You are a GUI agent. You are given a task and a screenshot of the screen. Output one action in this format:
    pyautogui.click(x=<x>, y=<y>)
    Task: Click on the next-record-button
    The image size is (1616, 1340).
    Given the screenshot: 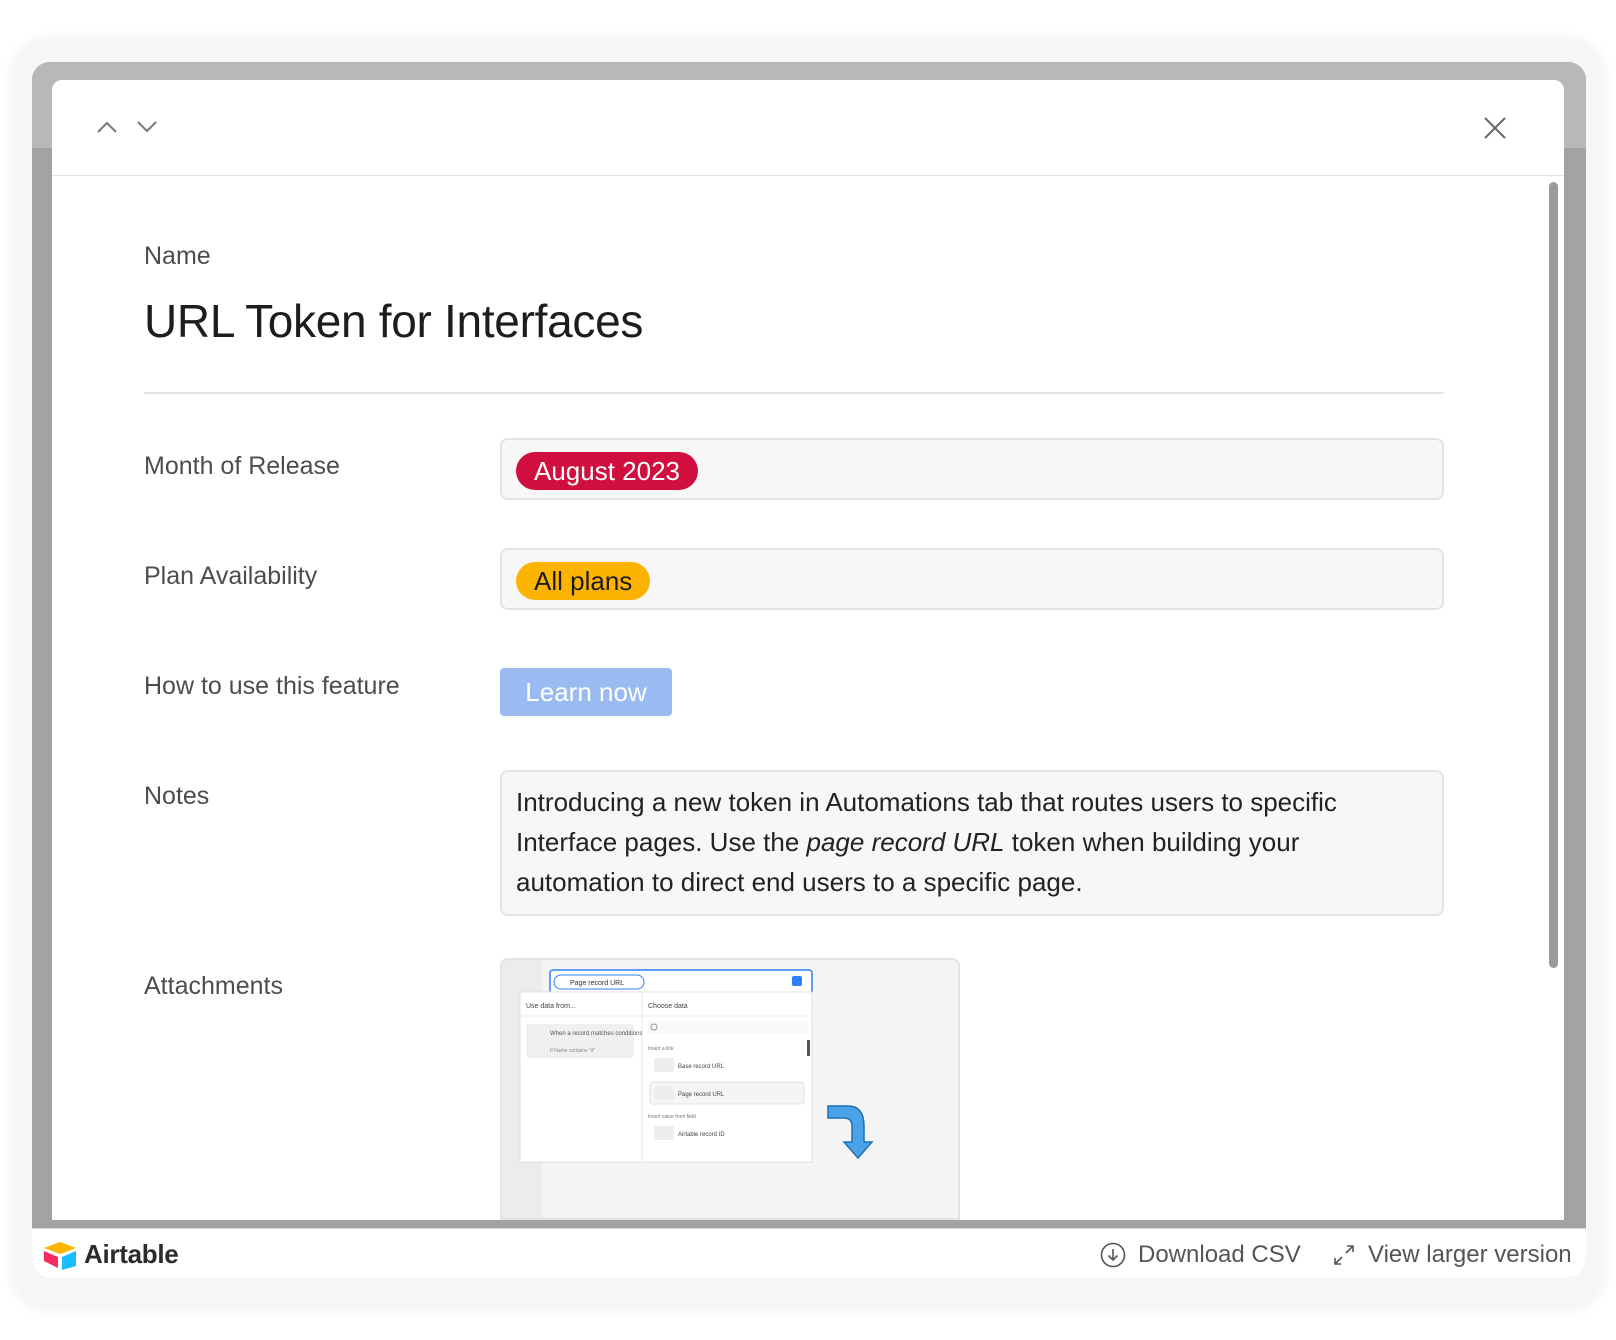 What is the action you would take?
    pyautogui.click(x=147, y=127)
    